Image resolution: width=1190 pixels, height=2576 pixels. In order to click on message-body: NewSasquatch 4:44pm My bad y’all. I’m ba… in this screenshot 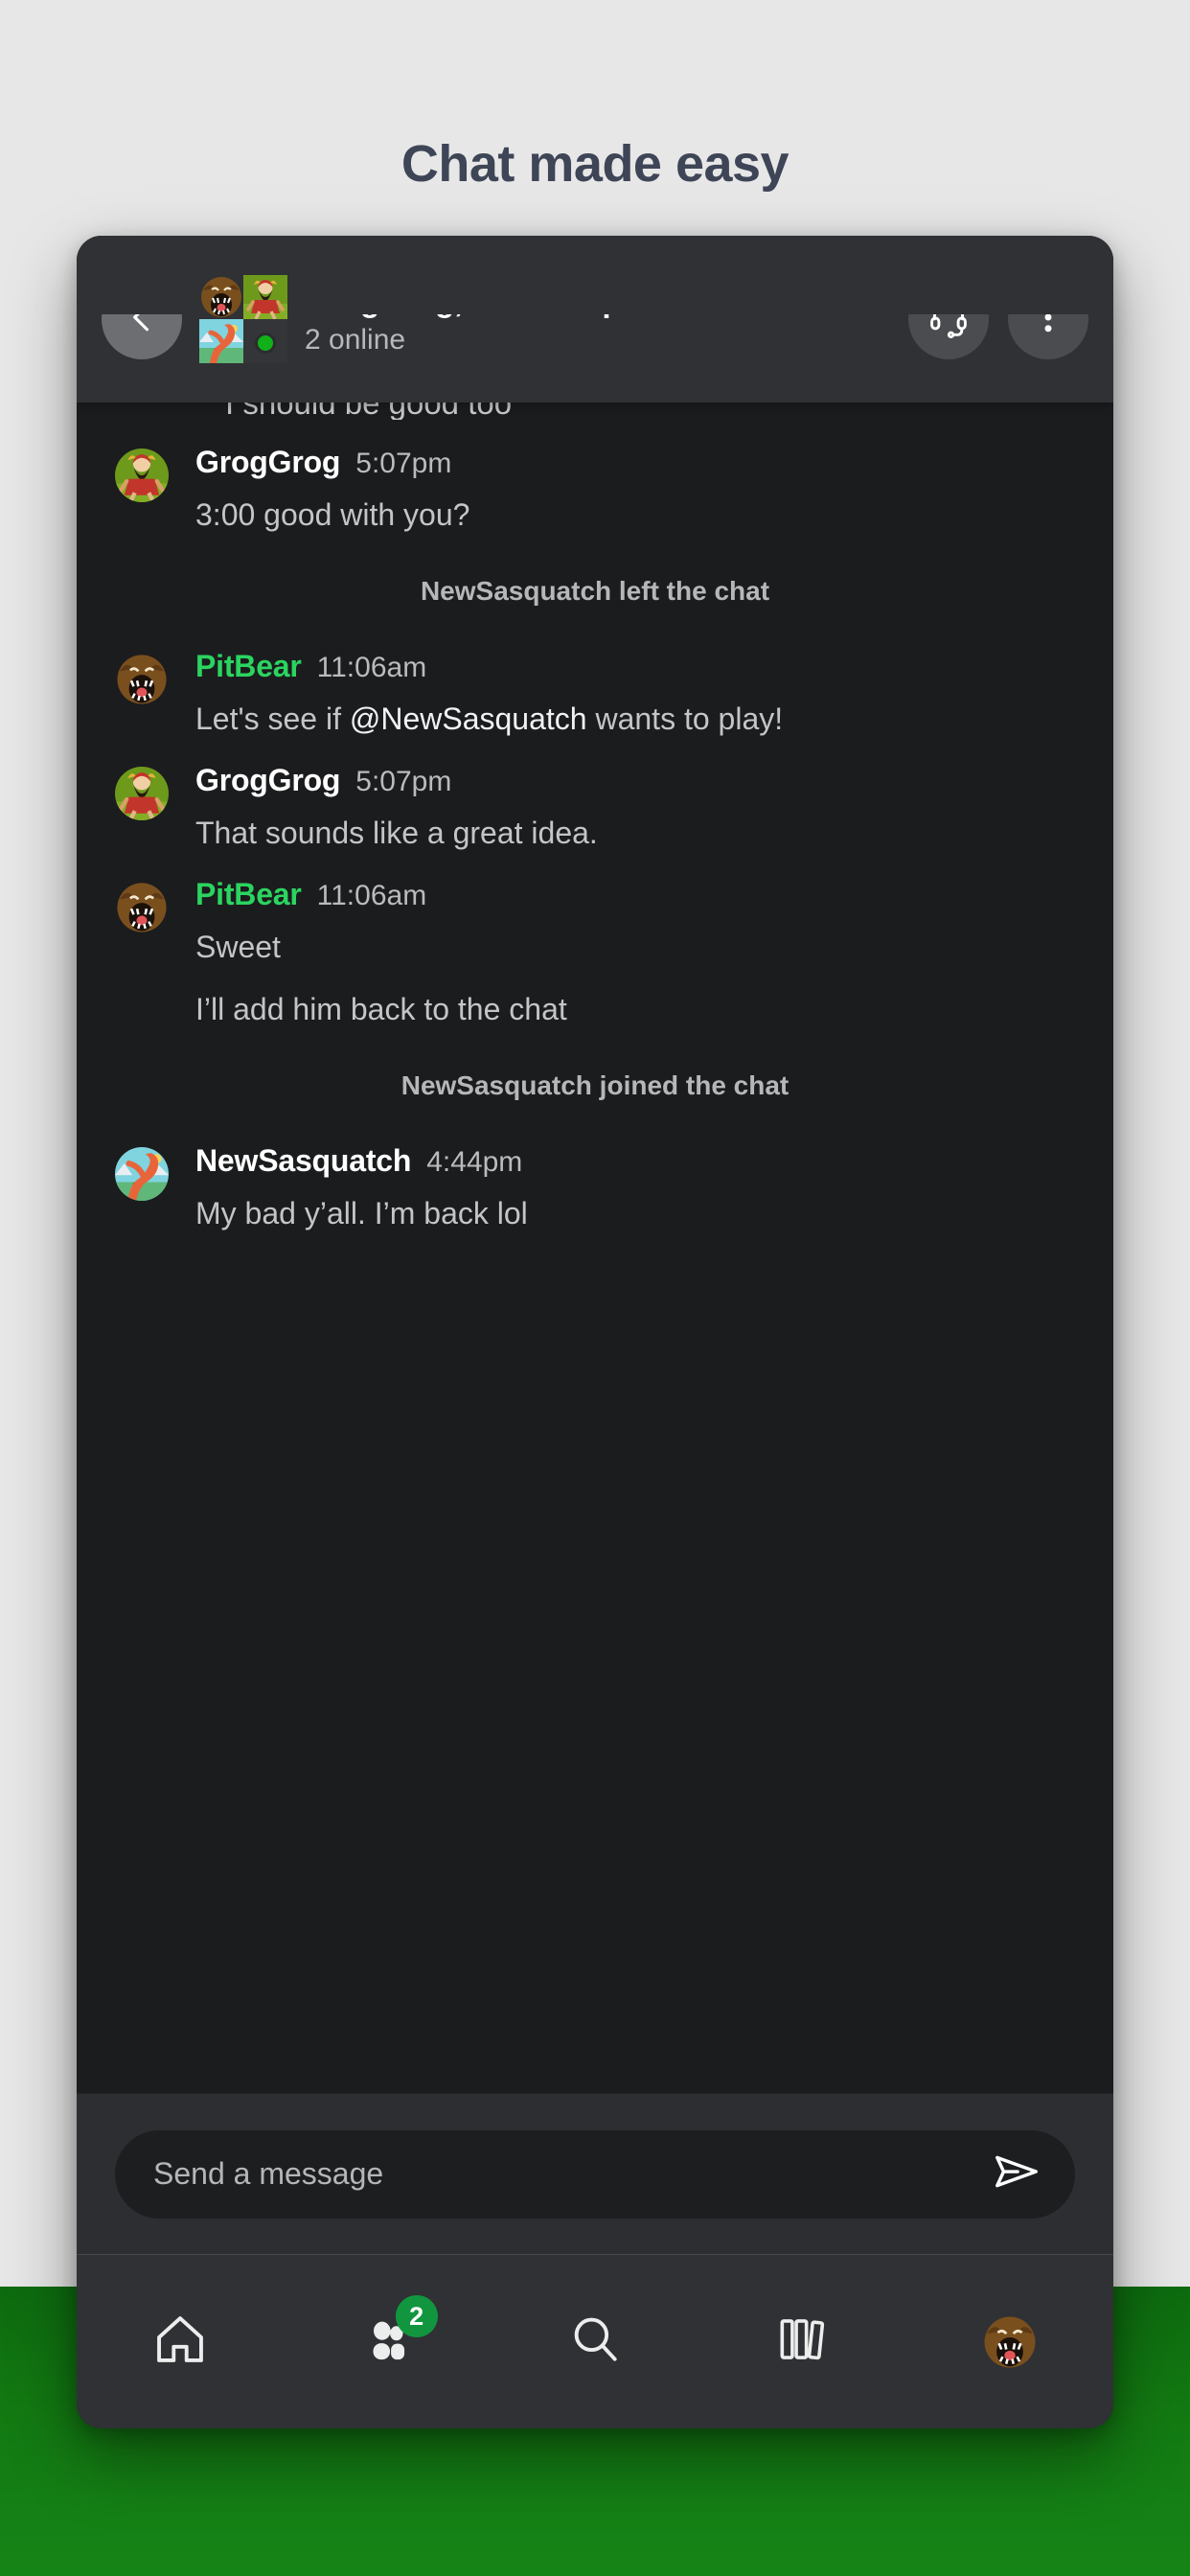, I will do `click(635, 1187)`.